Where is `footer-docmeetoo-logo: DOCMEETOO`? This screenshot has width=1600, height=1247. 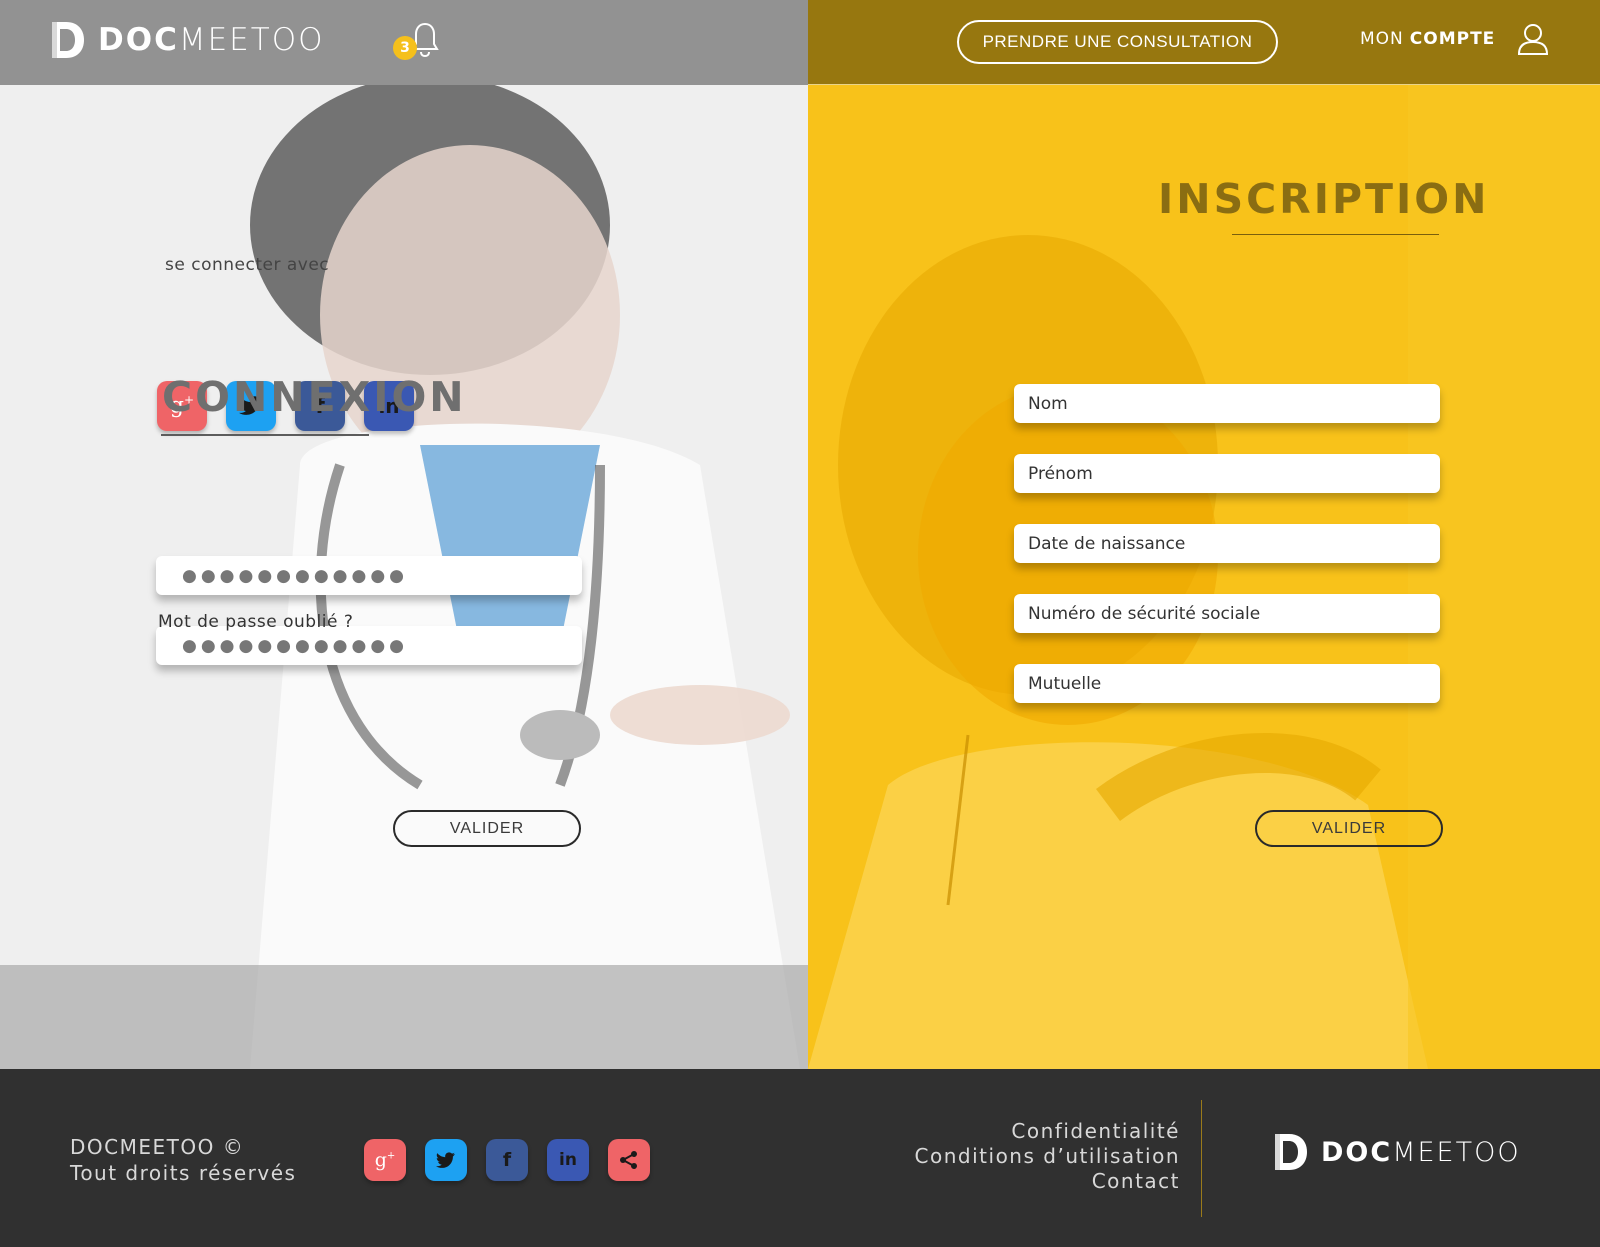 footer-docmeetoo-logo: DOCMEETOO is located at coordinates (1397, 1152).